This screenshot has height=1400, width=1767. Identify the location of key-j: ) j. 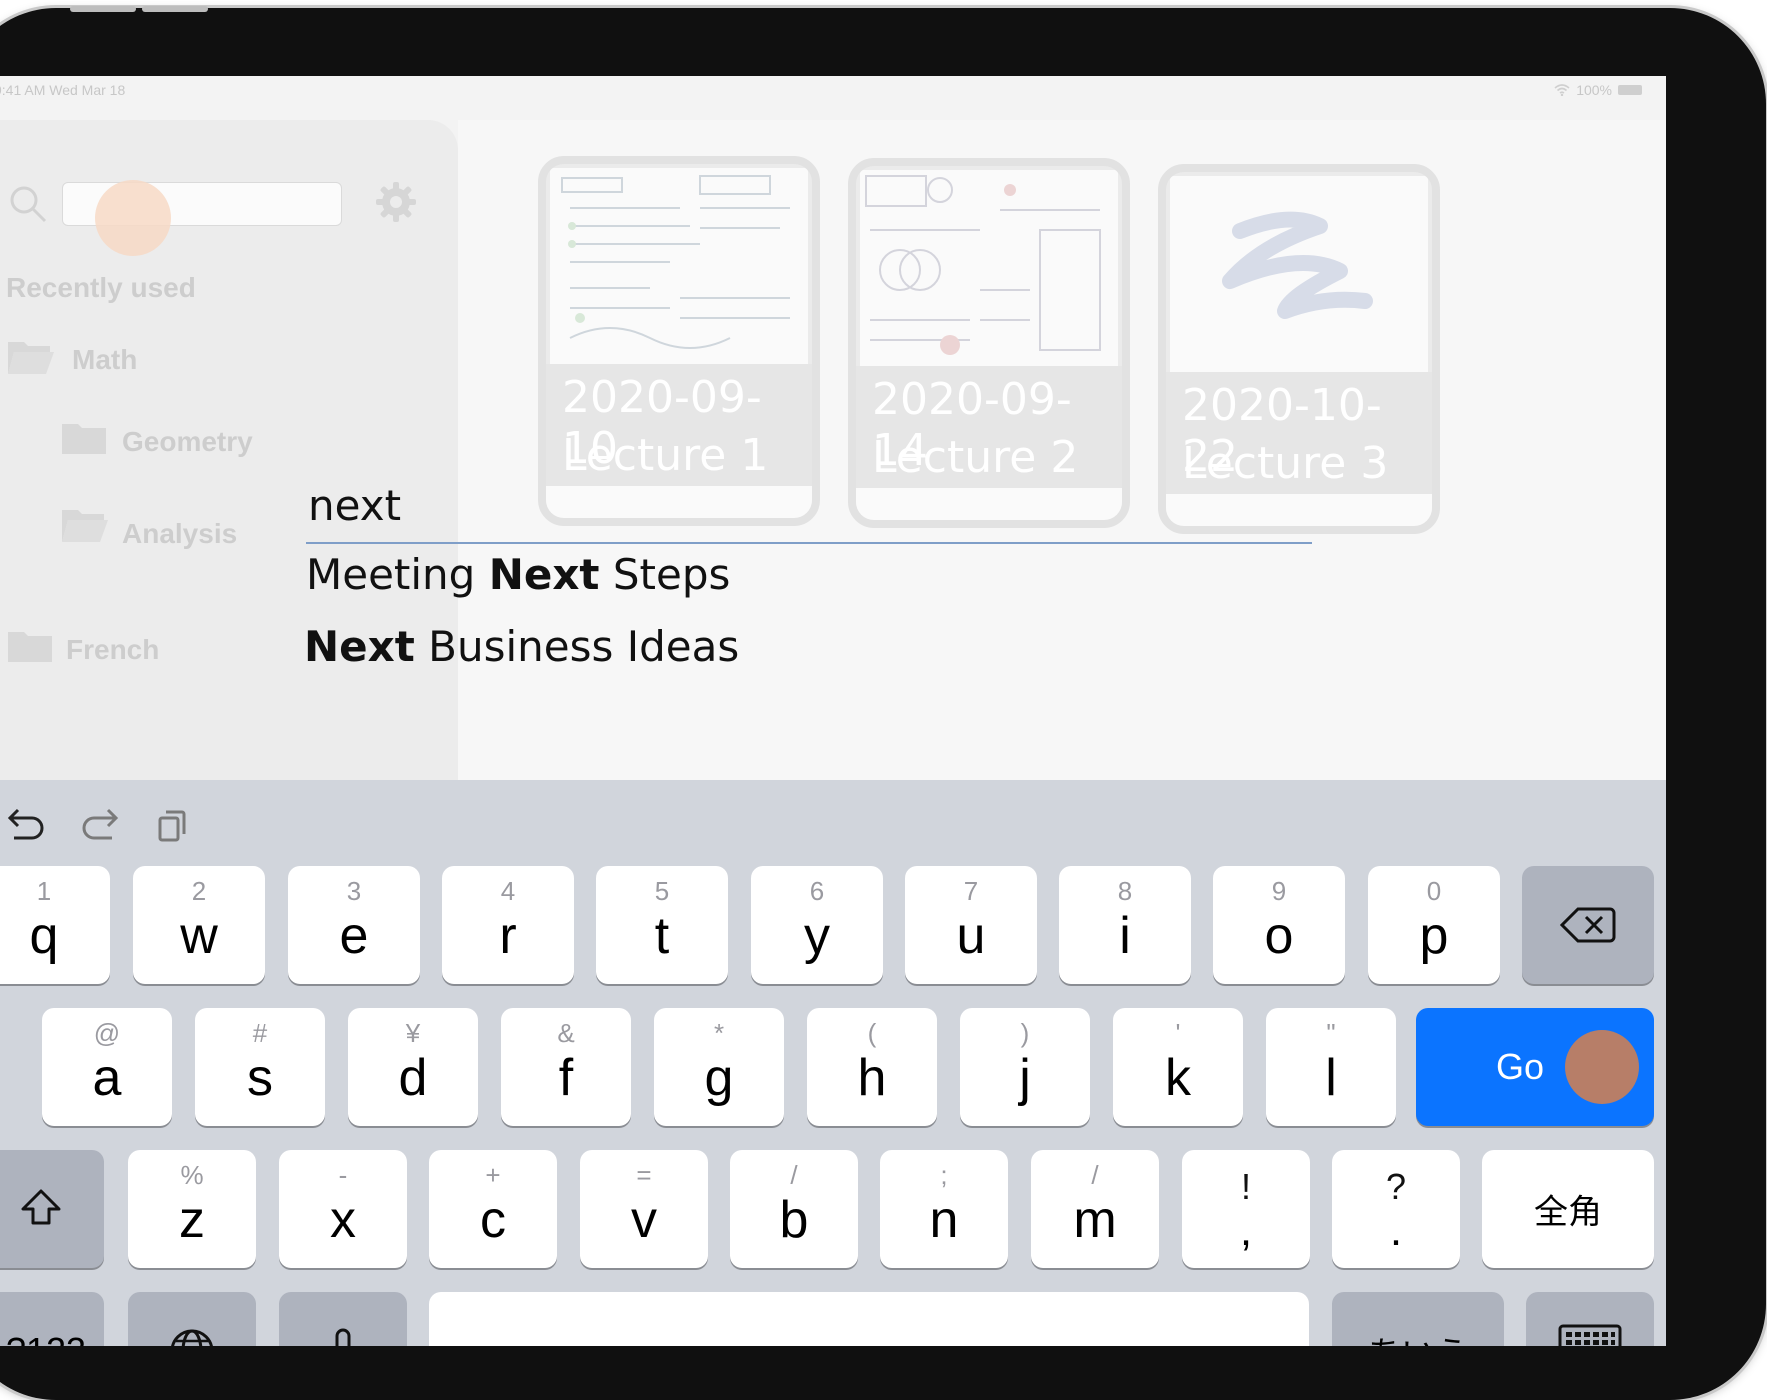
(1025, 1067).